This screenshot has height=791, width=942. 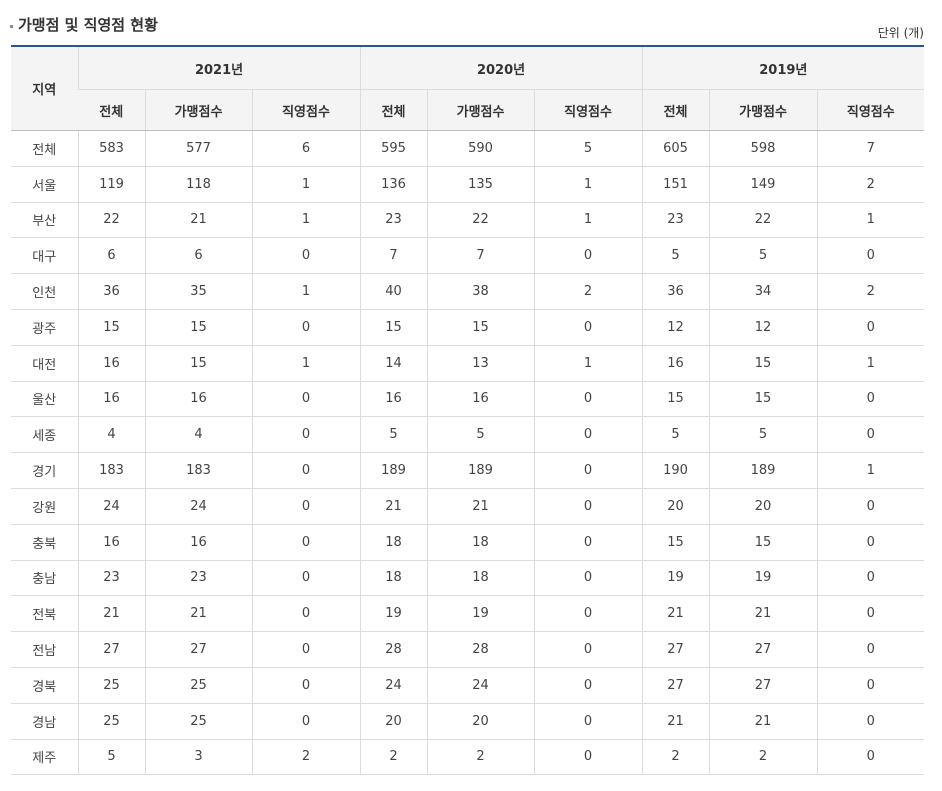 What do you see at coordinates (468, 110) in the screenshot?
I see `header-row-subheaders: 전체 가맹점수 직영점수 전체 가맹점수 직영점수 전체 가맹점수 직영점수` at bounding box center [468, 110].